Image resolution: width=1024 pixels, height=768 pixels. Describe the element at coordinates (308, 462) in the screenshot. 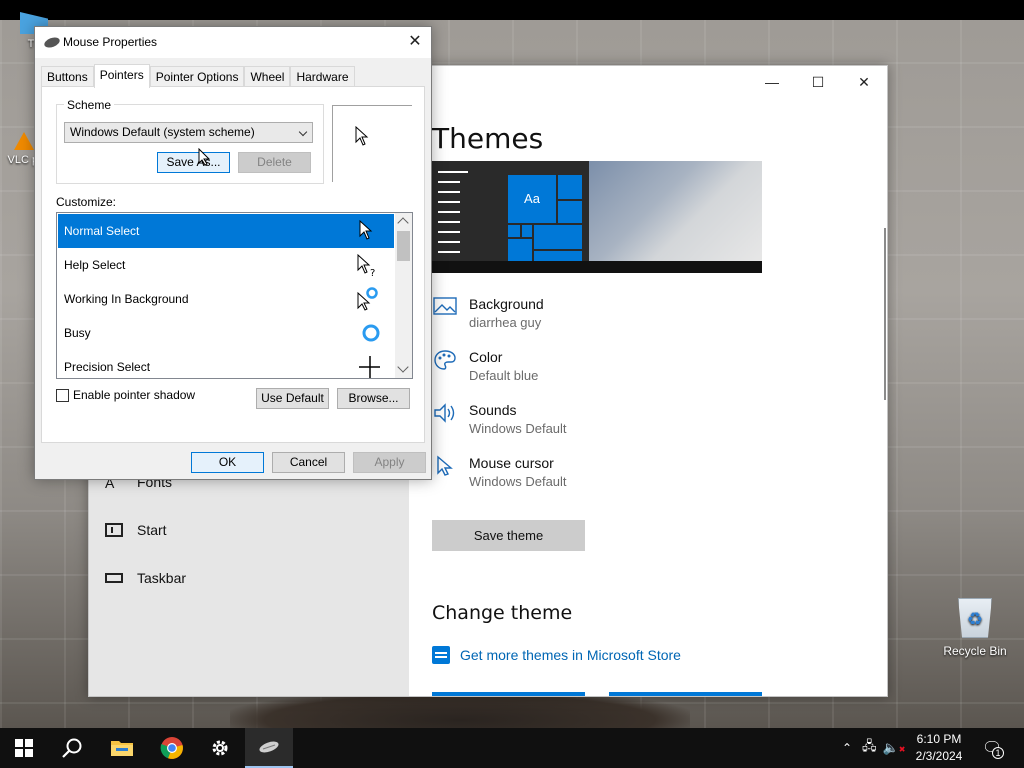

I see `cancel-button: Cancel` at that location.